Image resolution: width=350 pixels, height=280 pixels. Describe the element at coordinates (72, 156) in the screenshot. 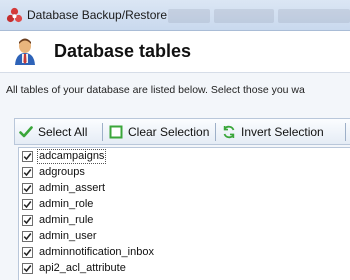

I see `table-name: adcampaigns` at that location.